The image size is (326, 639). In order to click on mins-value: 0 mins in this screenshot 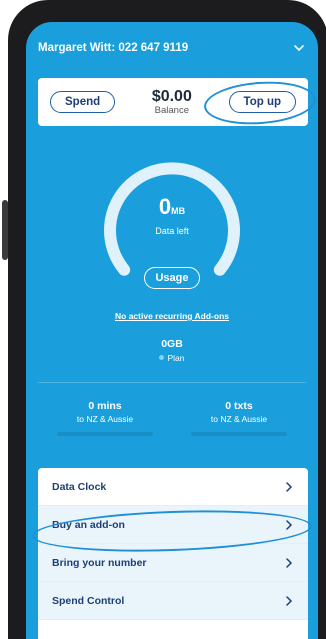, I will do `click(105, 406)`.